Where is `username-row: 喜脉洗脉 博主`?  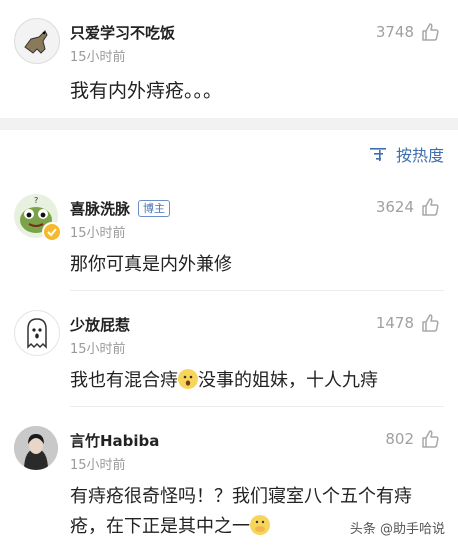
username-row: 喜脉洗脉 博主 is located at coordinates (120, 208).